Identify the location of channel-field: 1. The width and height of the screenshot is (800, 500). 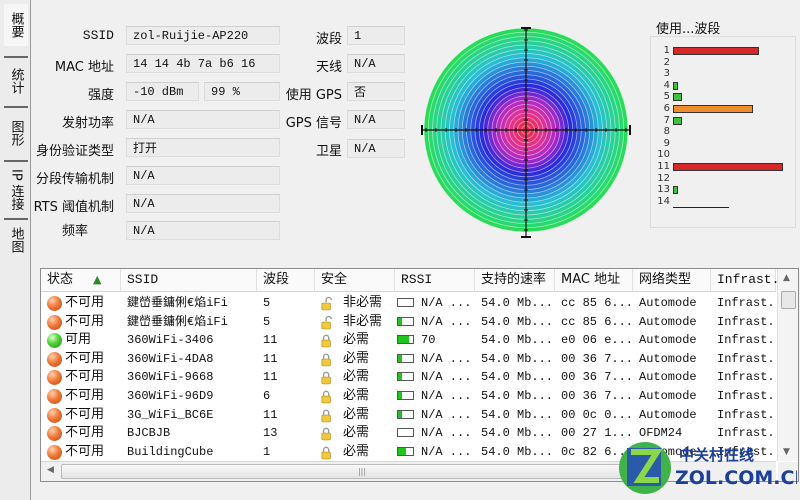
(376, 35).